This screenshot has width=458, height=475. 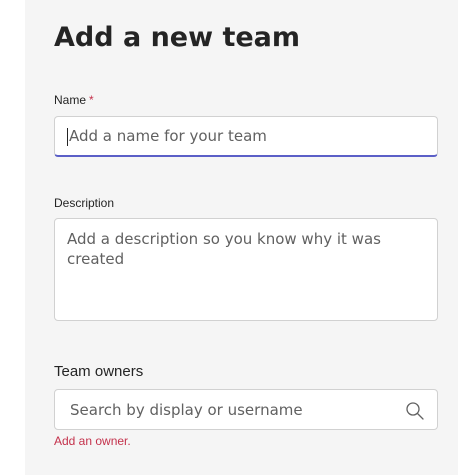 What do you see at coordinates (168, 136) in the screenshot?
I see `team-name-placeholder: Add a name for your team` at bounding box center [168, 136].